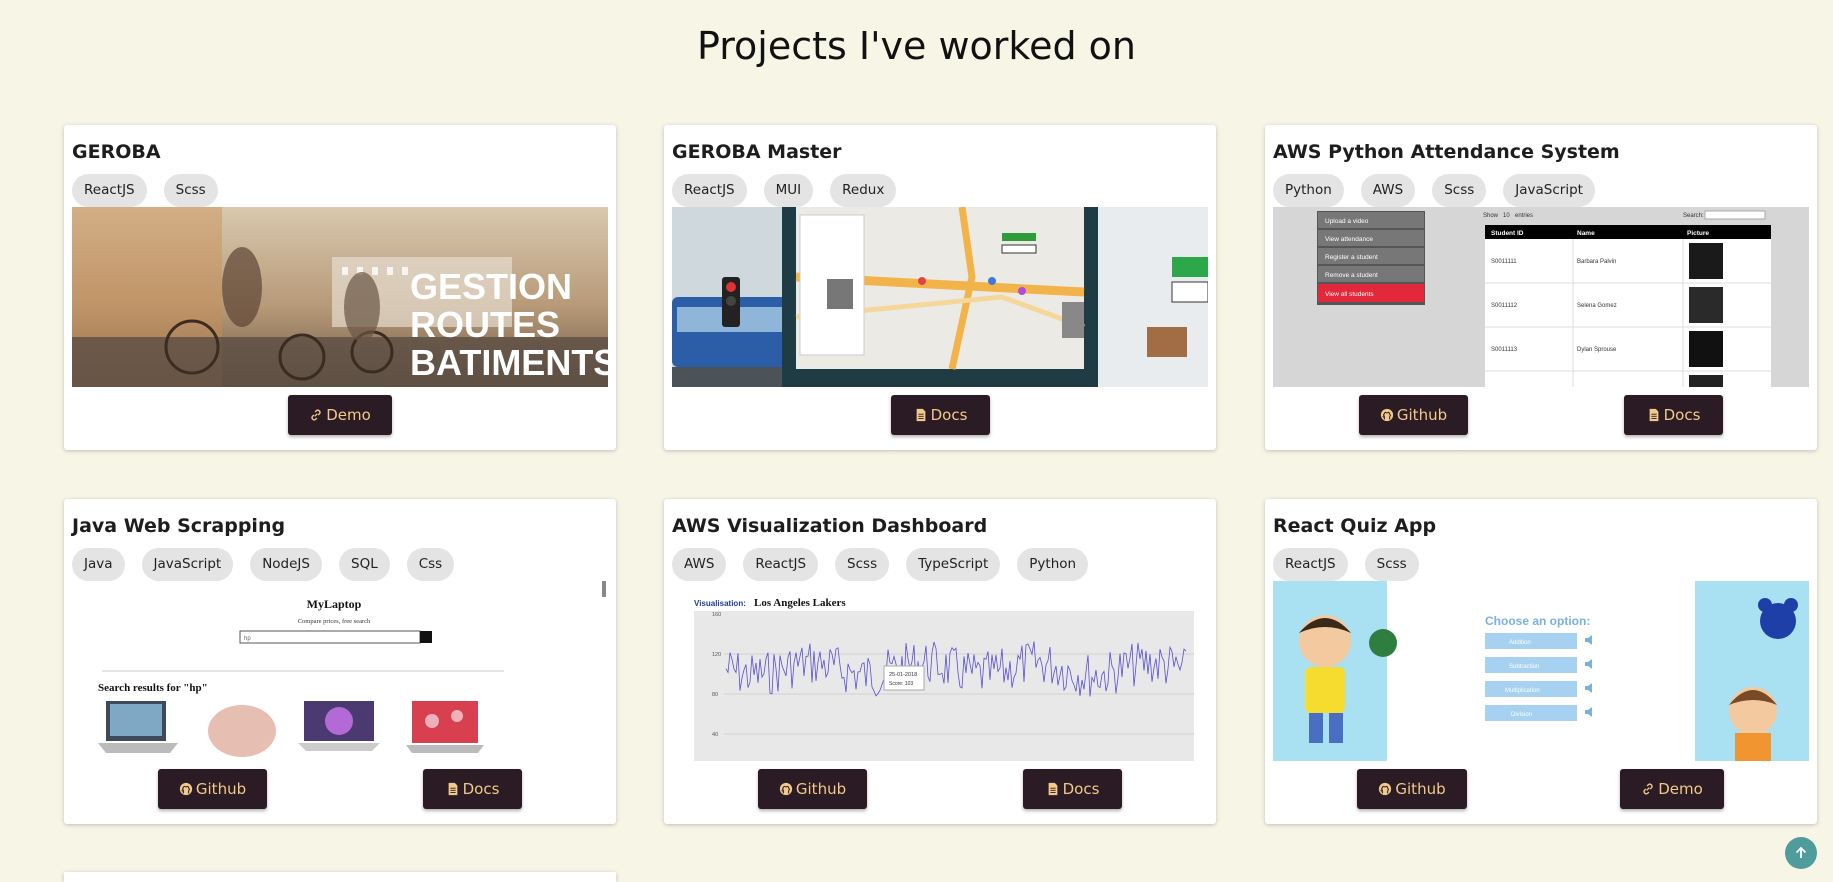 This screenshot has height=882, width=1833. Describe the element at coordinates (903, 675) in the screenshot. I see `thumb-text: 25-01-2018` at that location.